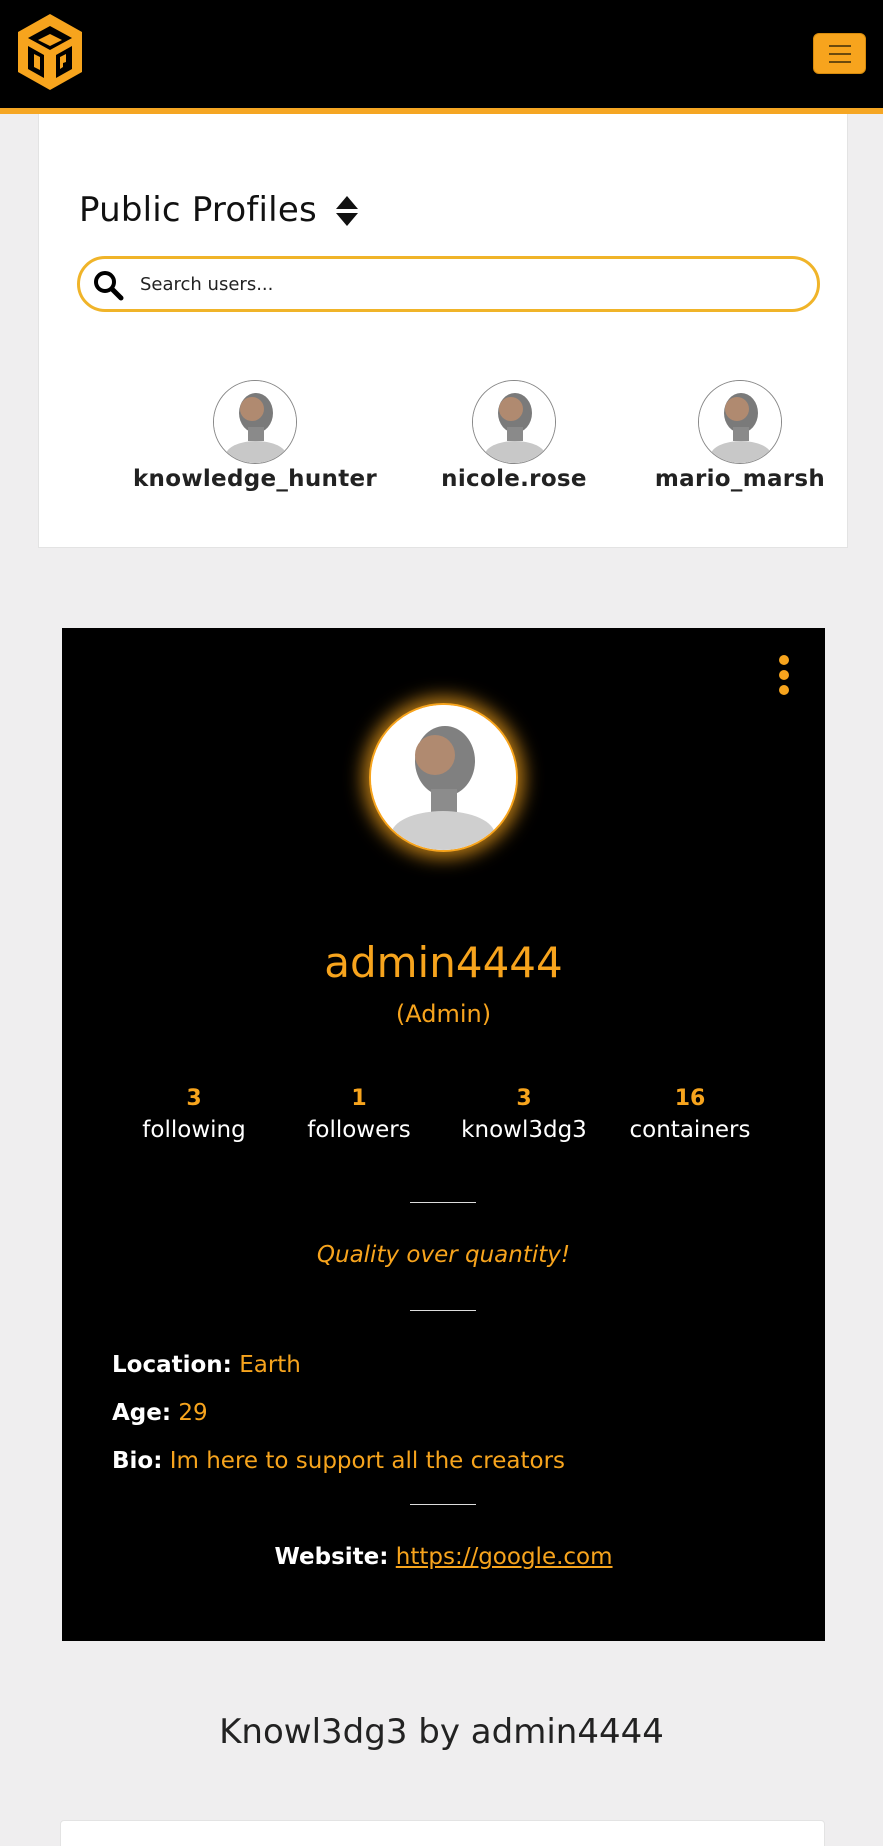 The height and width of the screenshot is (1846, 883). I want to click on user-card-mario-marsh: mario_marsh, so click(740, 436).